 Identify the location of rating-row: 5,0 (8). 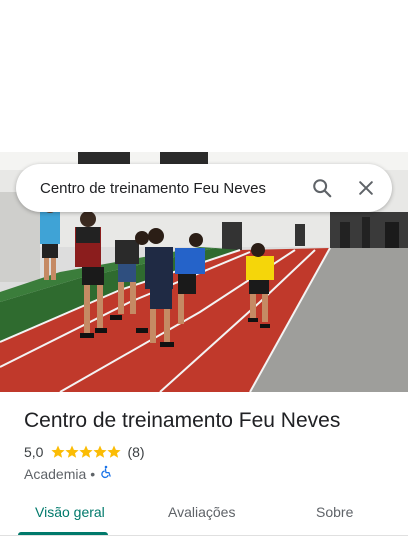
(84, 452).